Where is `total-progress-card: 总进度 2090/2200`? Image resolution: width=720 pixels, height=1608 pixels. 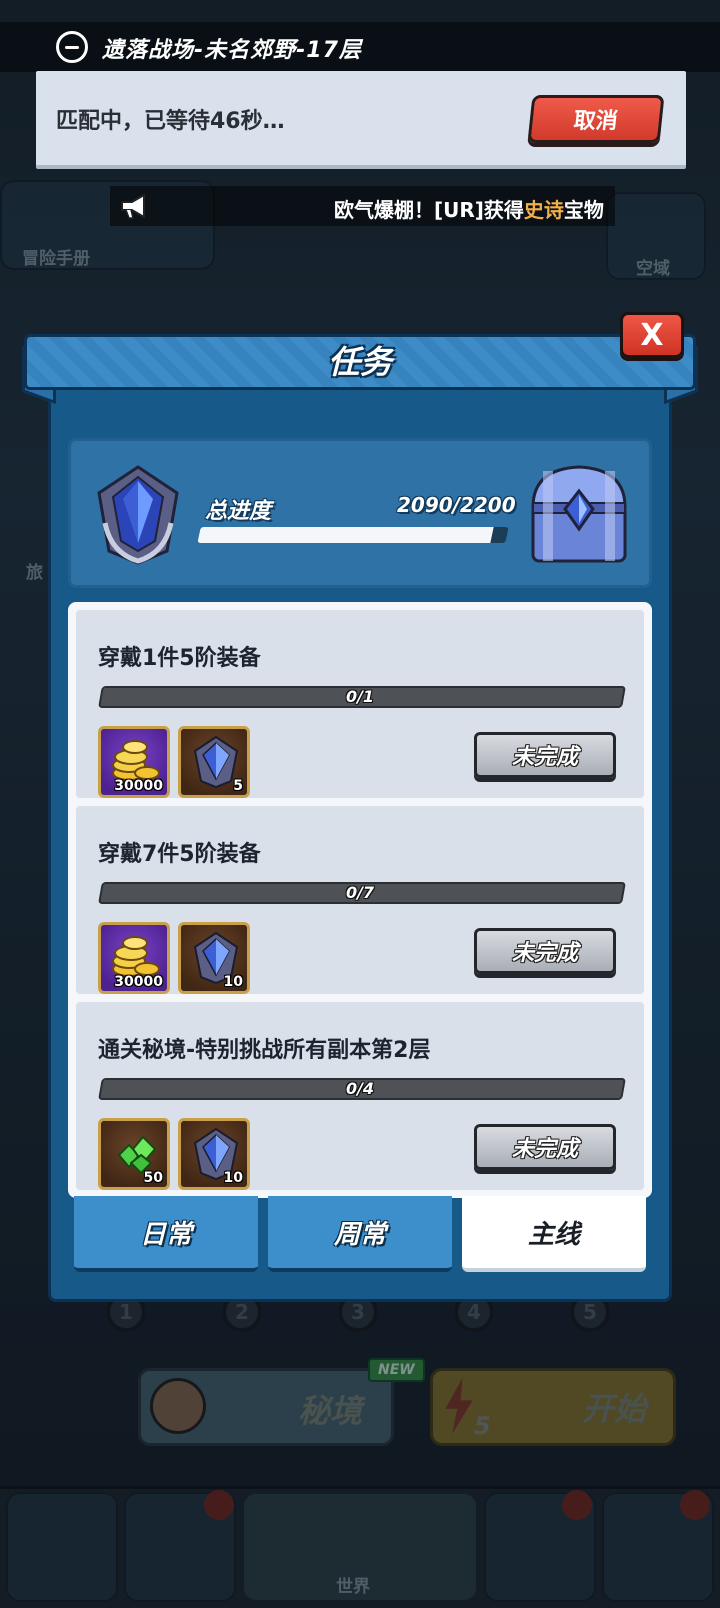
total-progress-card: 总进度 2090/2200 is located at coordinates (360, 513).